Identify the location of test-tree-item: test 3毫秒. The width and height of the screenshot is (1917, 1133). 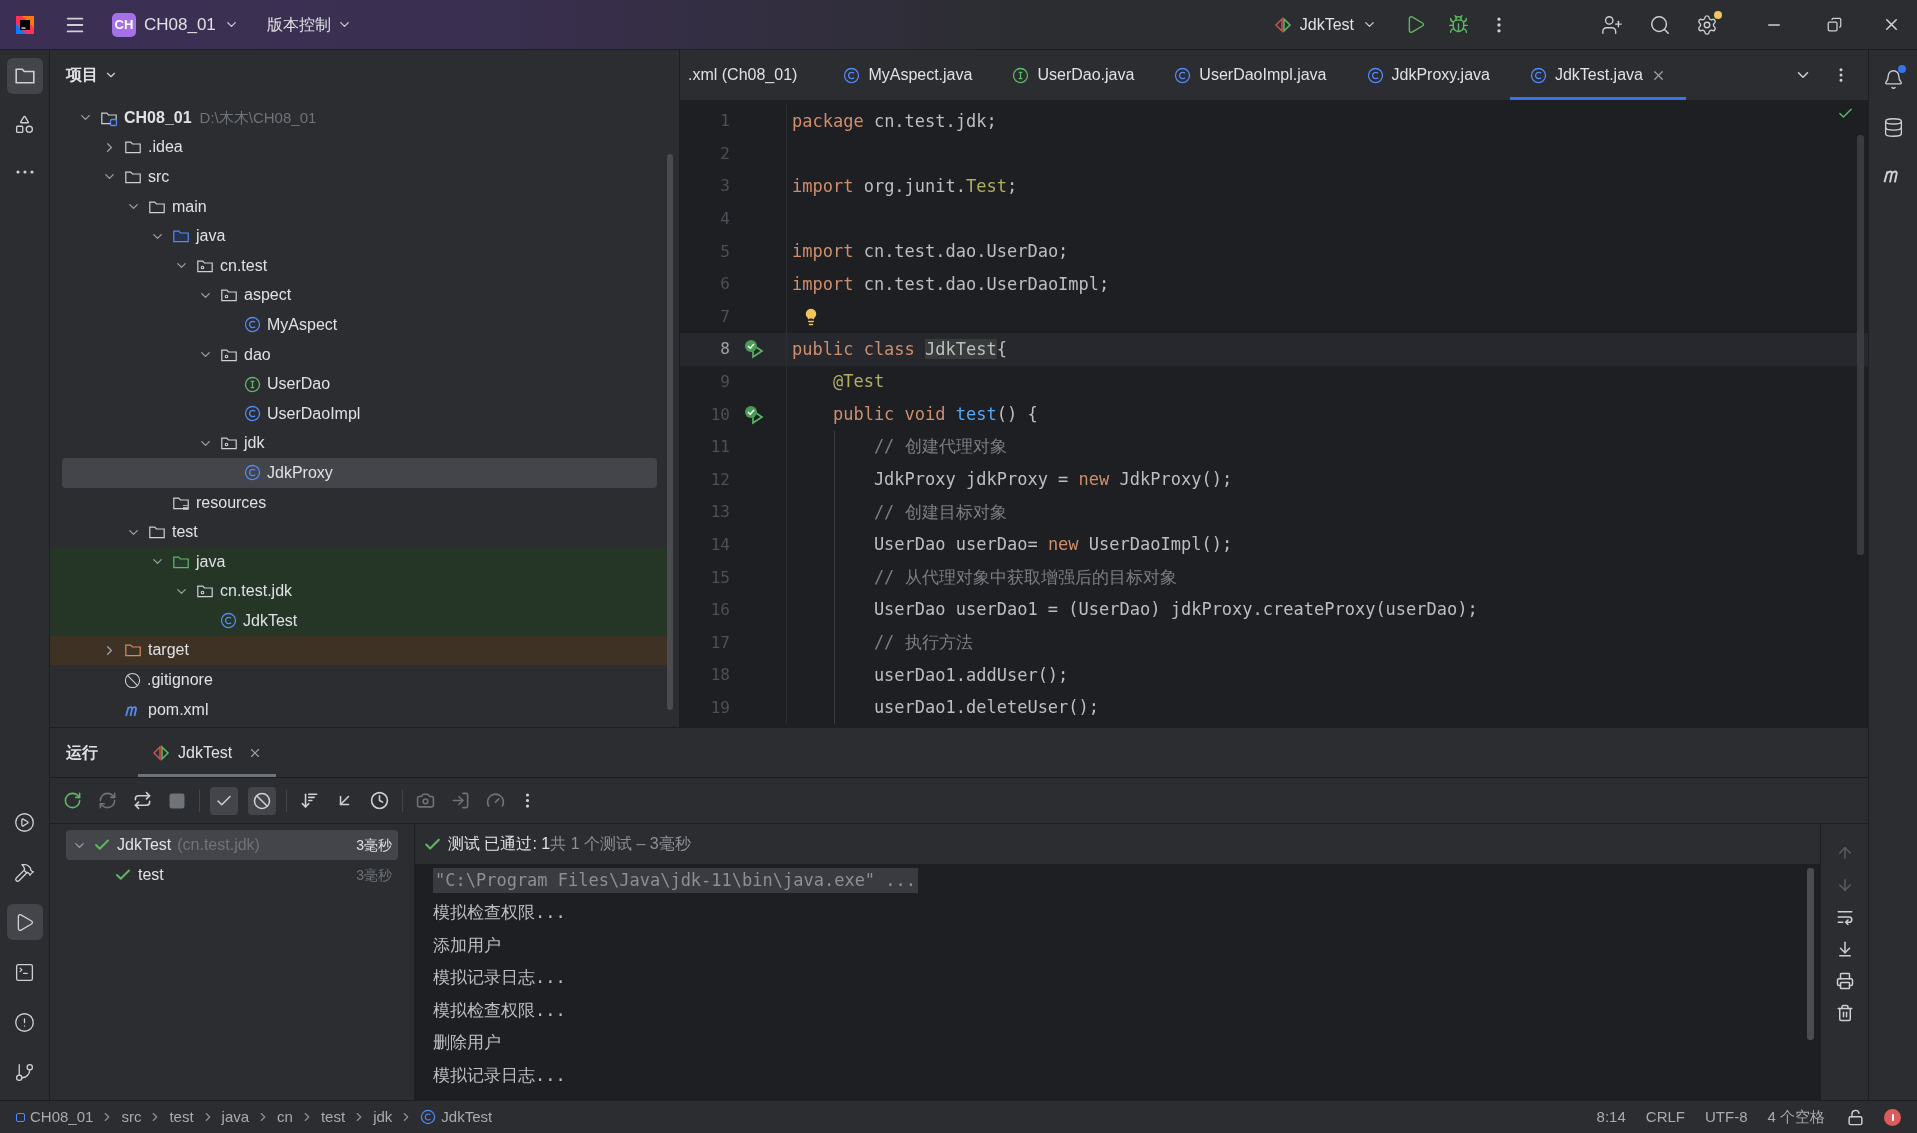
(232, 875).